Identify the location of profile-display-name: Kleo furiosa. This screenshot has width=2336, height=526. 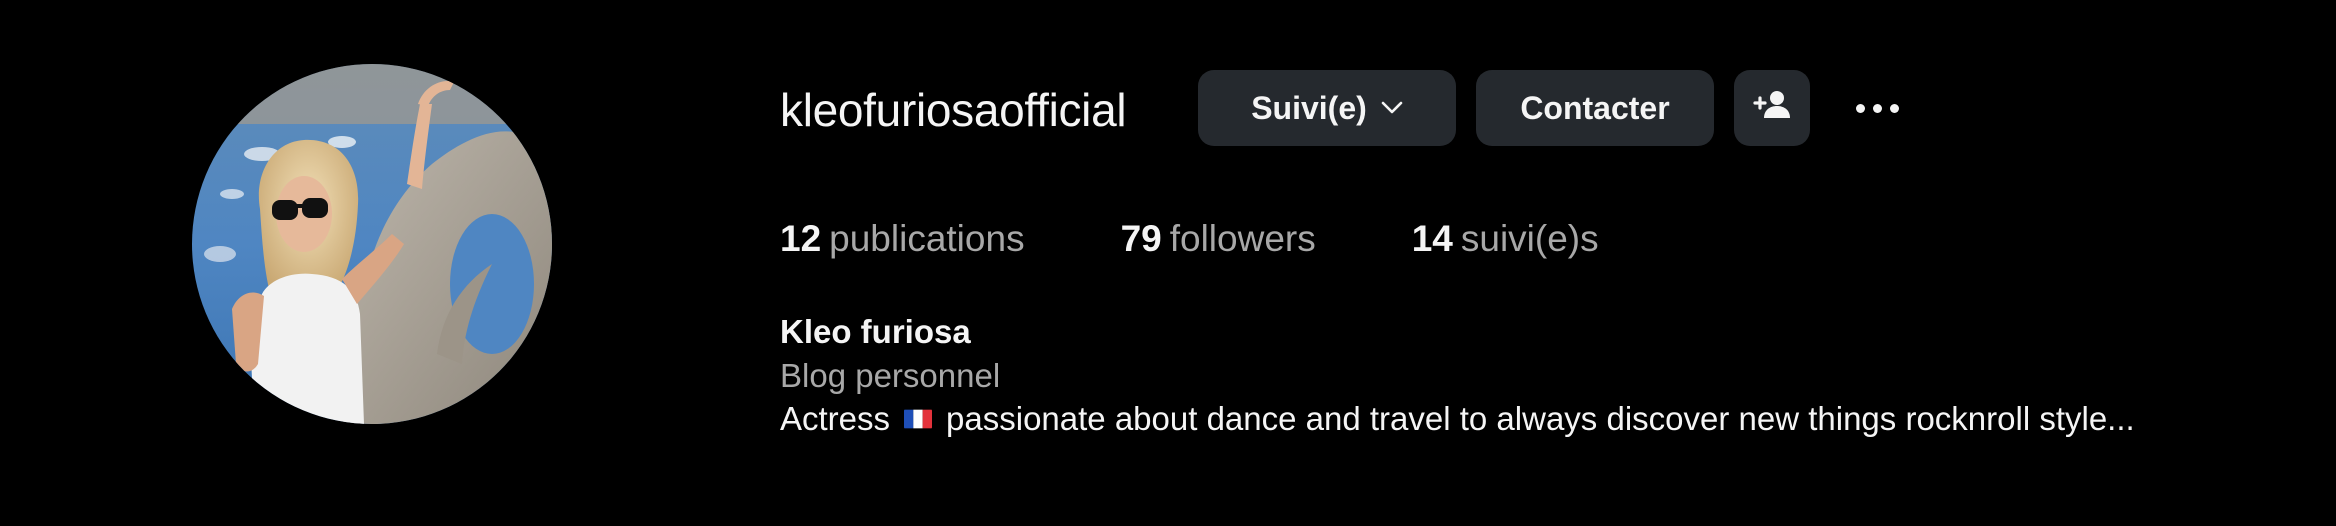
(875, 331).